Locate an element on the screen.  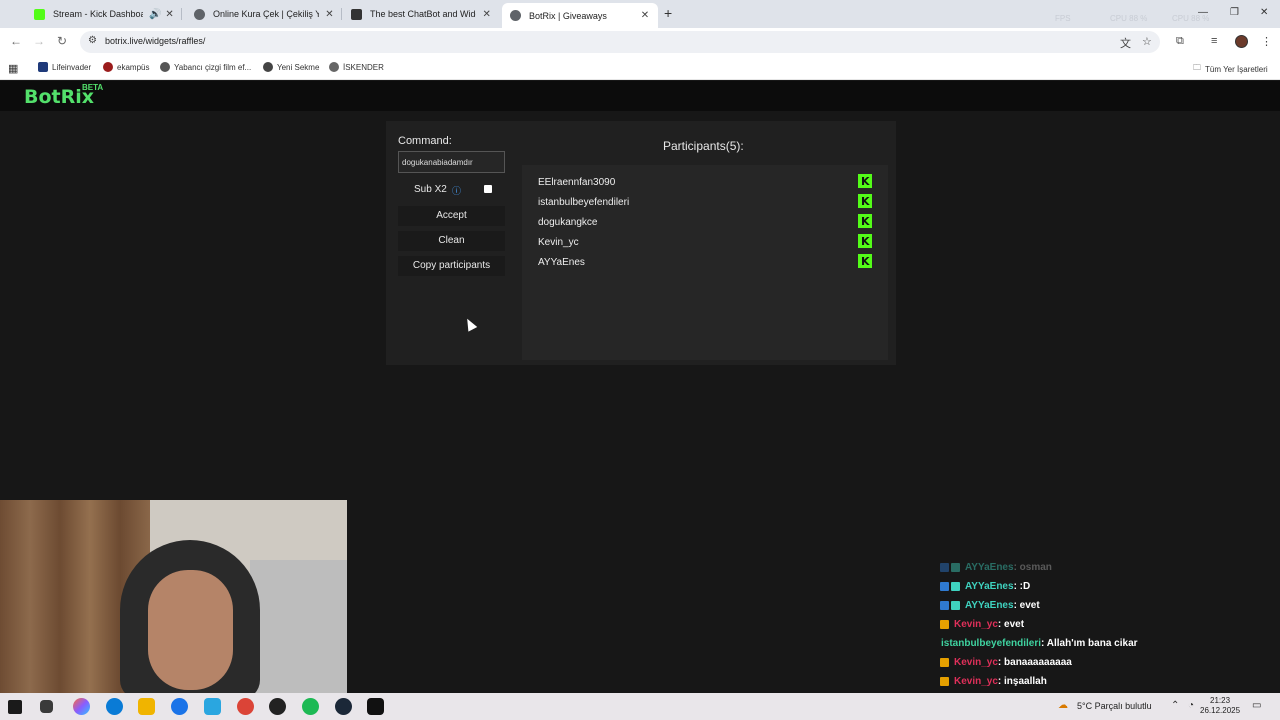
clock-date: 26.12.2025 is located at coordinates (1220, 710).